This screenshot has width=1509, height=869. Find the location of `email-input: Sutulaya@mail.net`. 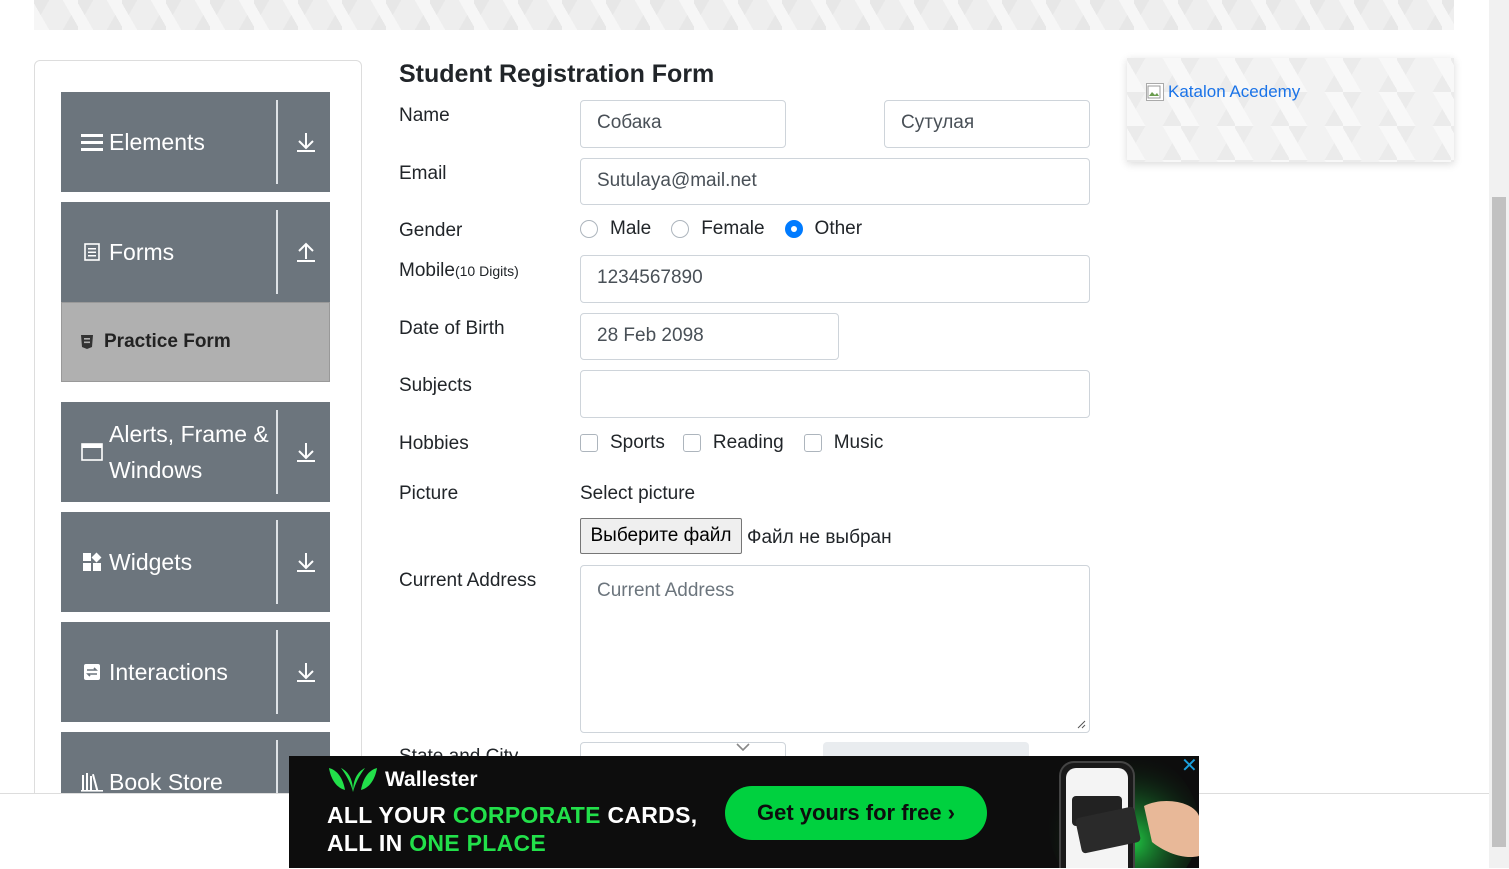

email-input: Sutulaya@mail.net is located at coordinates (835, 181).